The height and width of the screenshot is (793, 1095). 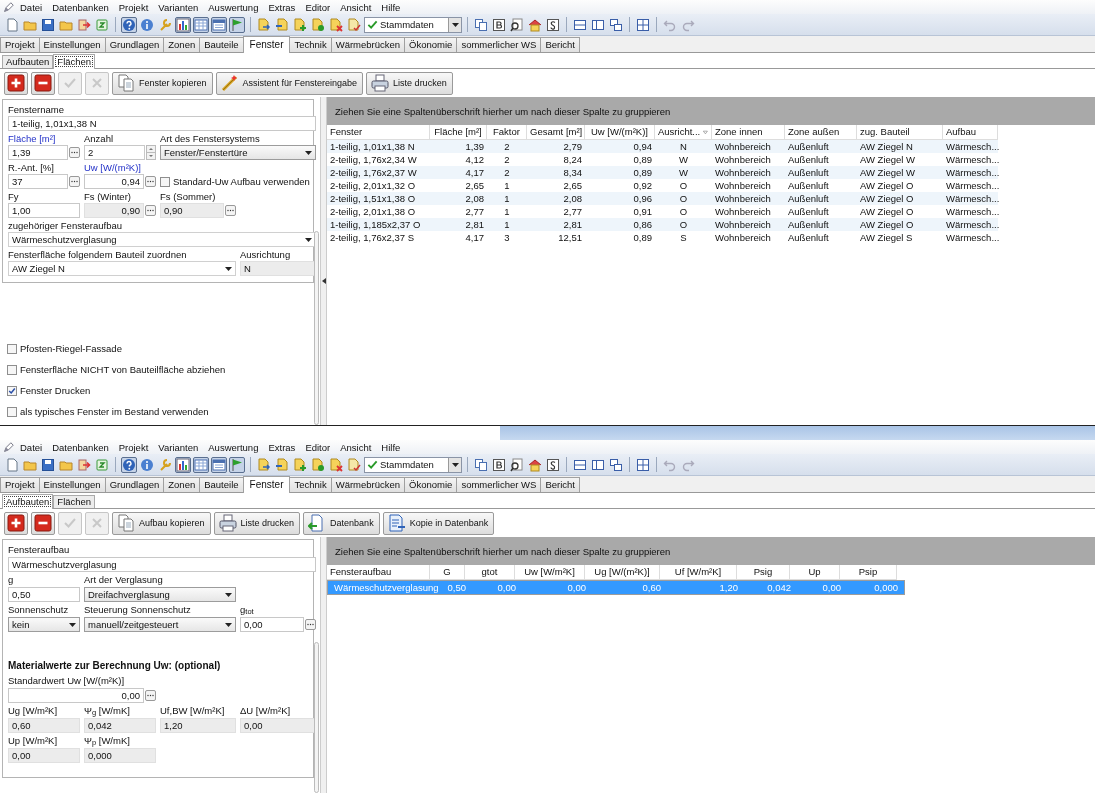 I want to click on text-field: 0,94, so click(x=114, y=181).